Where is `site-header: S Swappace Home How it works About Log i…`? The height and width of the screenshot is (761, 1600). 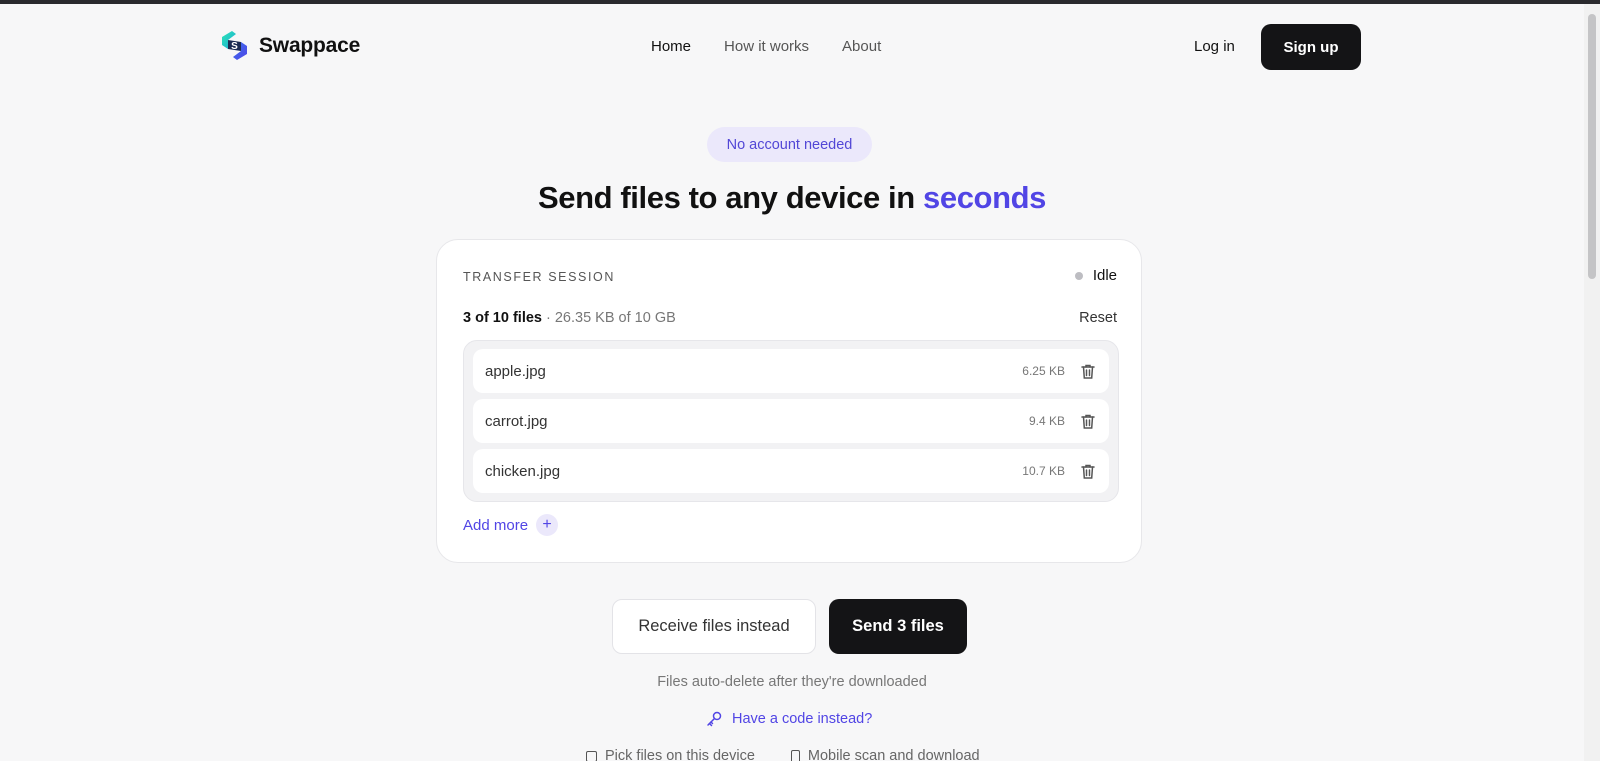
site-header: S Swappace Home How it works About Log i… is located at coordinates (792, 48).